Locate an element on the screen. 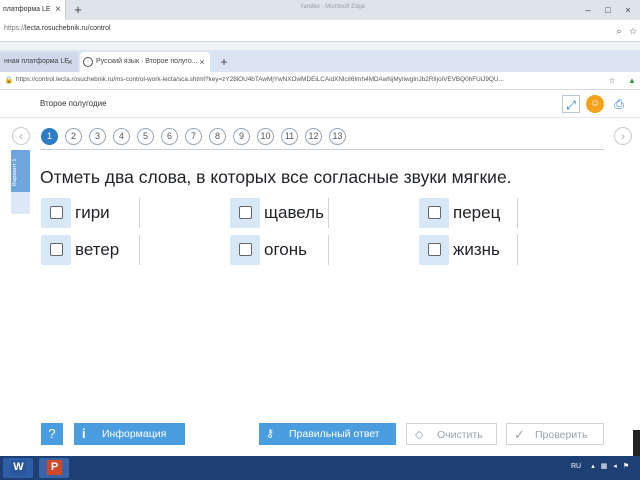  word-icon: W is located at coordinates (18, 467).